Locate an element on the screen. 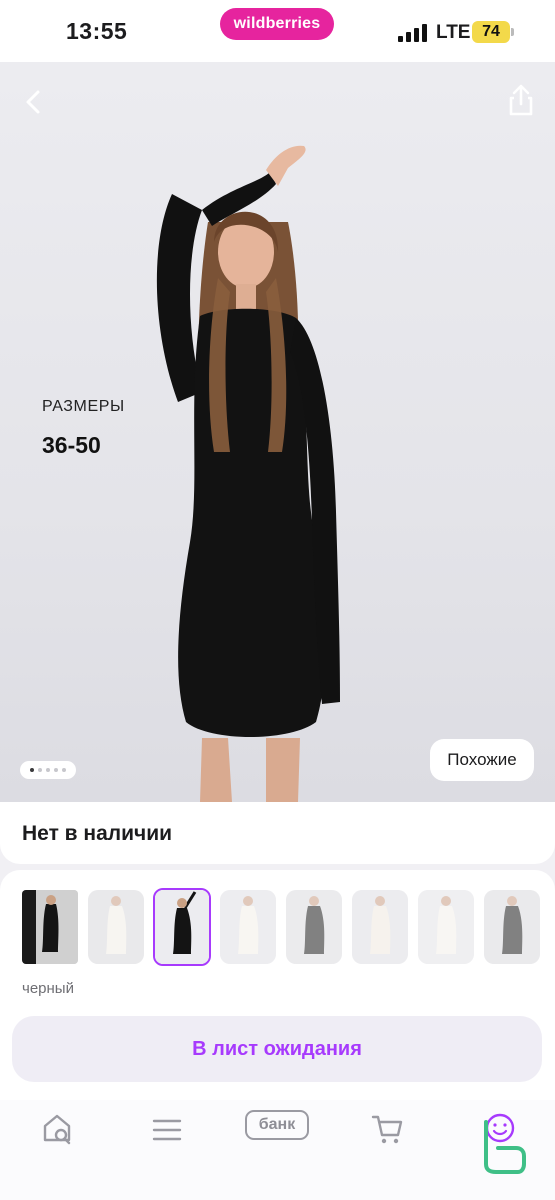 Image resolution: width=555 pixels, height=1200 pixels. nav-cart is located at coordinates (388, 1128).